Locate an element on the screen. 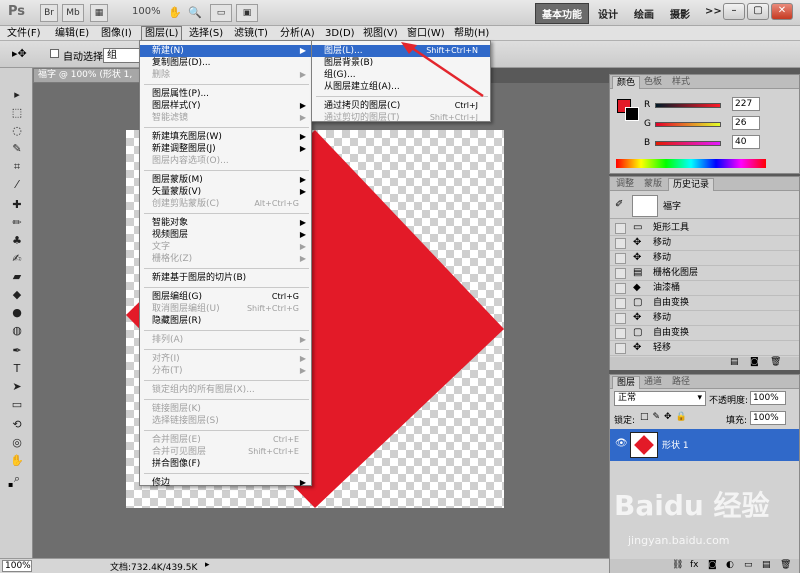 This screenshot has width=800, height=573. menu-analysis: 分析(A) is located at coordinates (297, 33).